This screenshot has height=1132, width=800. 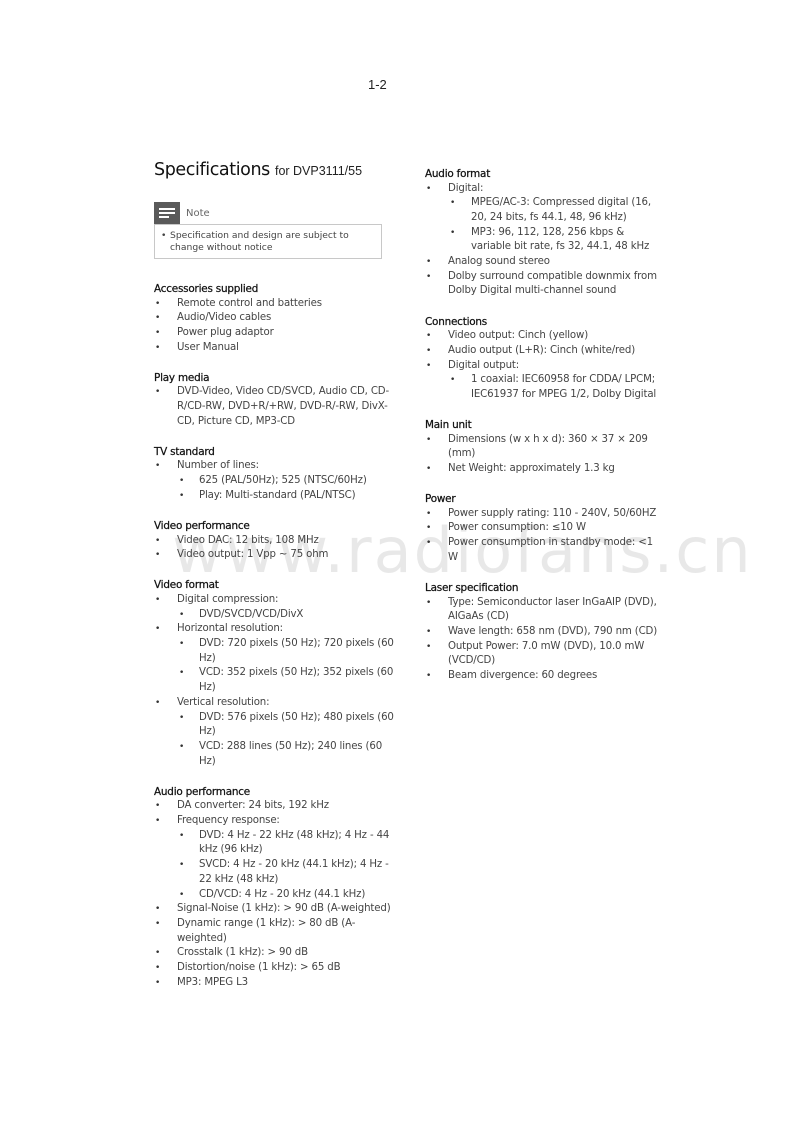 What do you see at coordinates (206, 289) in the screenshot?
I see `section-heading: Accessories supplied` at bounding box center [206, 289].